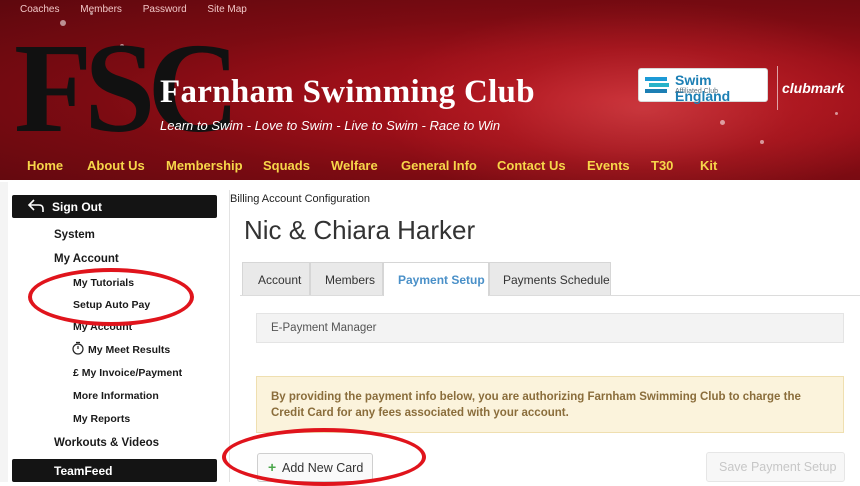 The height and width of the screenshot is (486, 860). I want to click on tab-payments-schedule: Payments Schedule, so click(550, 278).